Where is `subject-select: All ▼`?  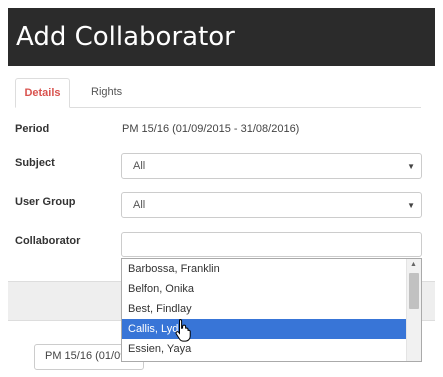
subject-select: All ▼ is located at coordinates (271, 166).